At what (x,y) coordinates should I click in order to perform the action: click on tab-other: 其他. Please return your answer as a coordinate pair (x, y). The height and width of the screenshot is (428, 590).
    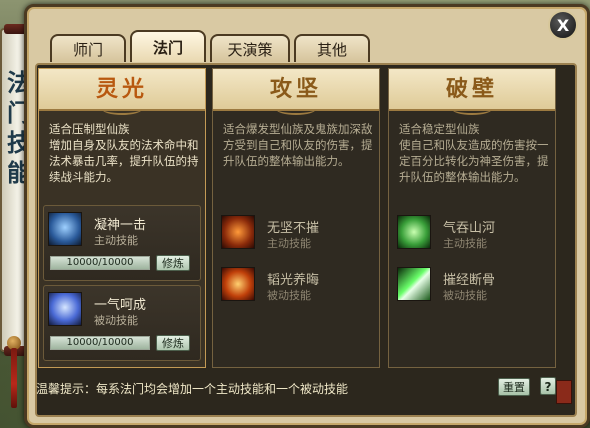
    Looking at the image, I should click on (332, 48).